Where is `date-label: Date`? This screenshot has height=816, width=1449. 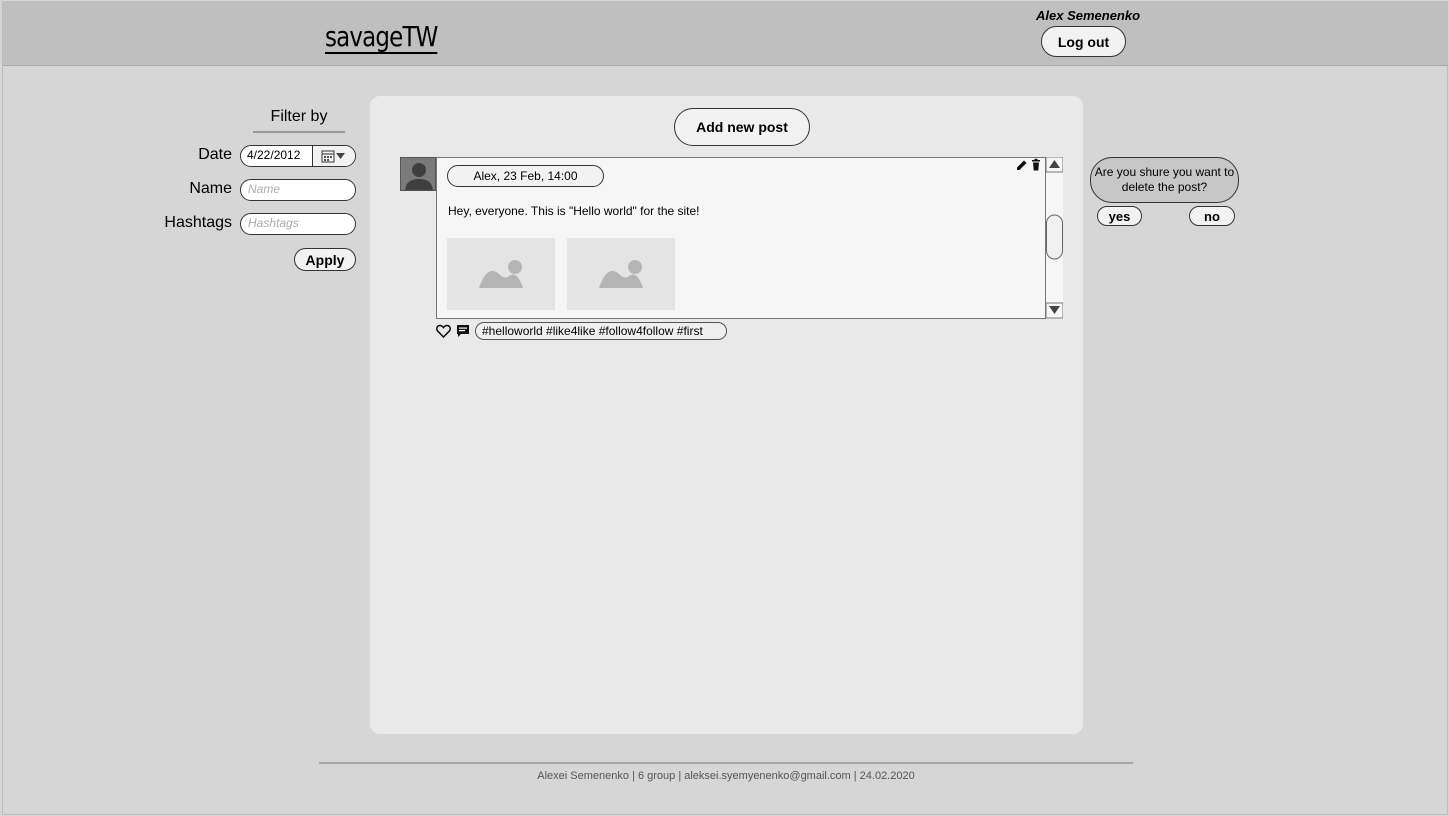 date-label: Date is located at coordinates (215, 154).